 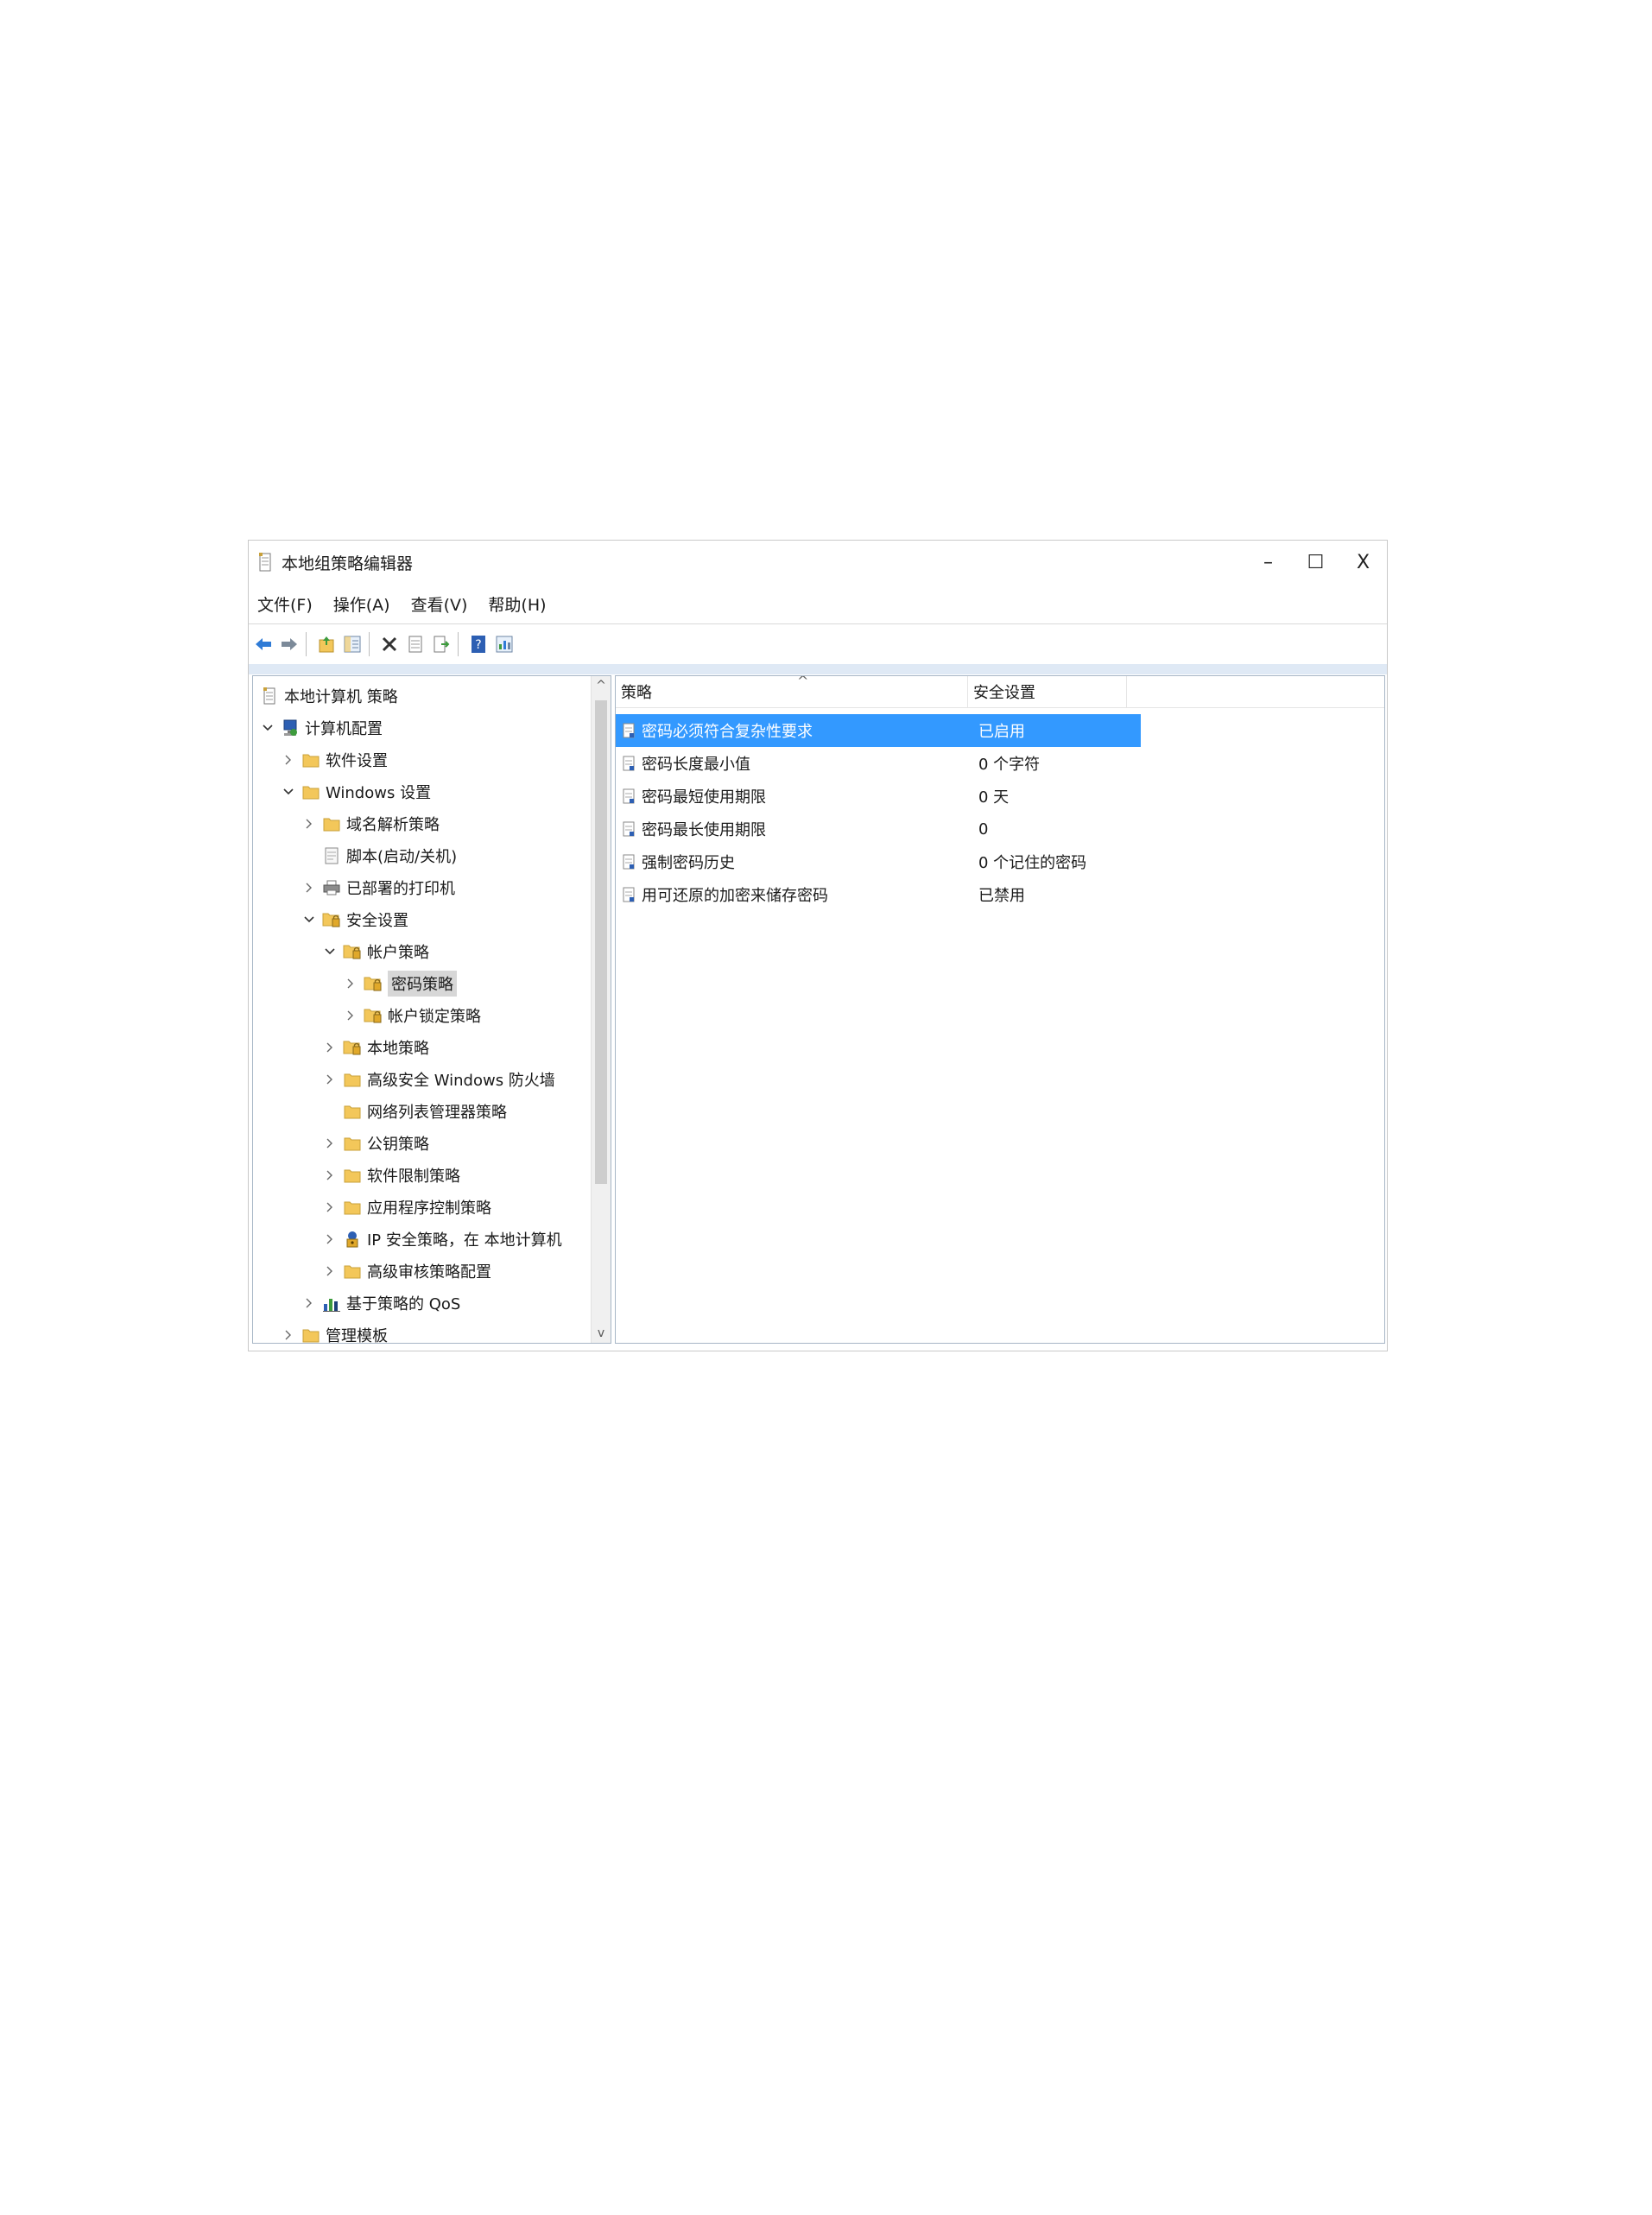 I want to click on help-icon: ?, so click(x=478, y=644).